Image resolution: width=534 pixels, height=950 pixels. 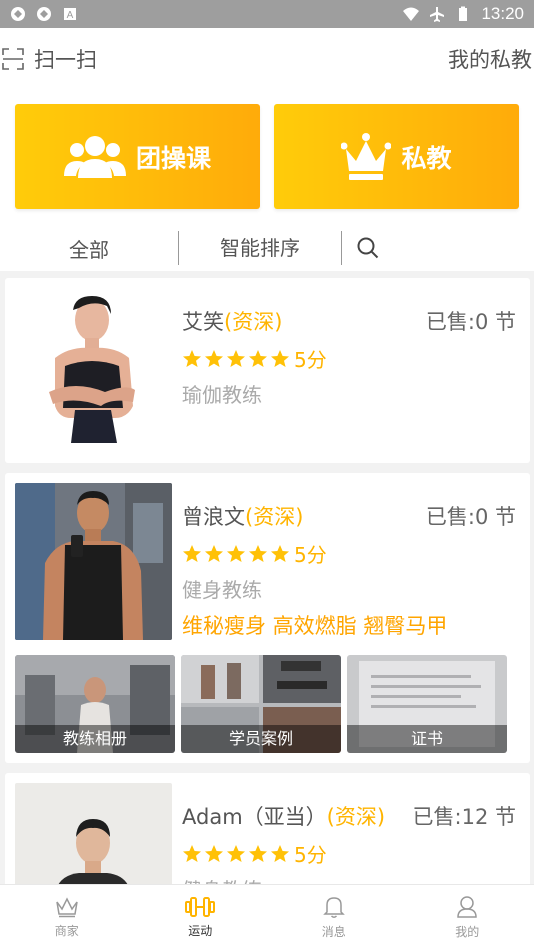 What do you see at coordinates (396, 156) in the screenshot?
I see `private-coach-button: 私教` at bounding box center [396, 156].